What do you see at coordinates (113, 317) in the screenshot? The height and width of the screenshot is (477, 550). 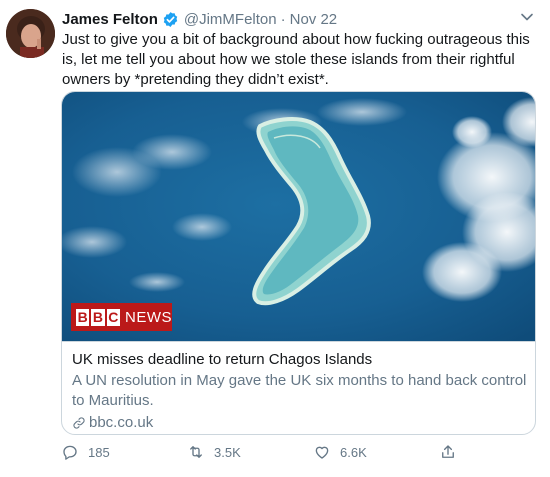 I see `bbc-letter: C` at bounding box center [113, 317].